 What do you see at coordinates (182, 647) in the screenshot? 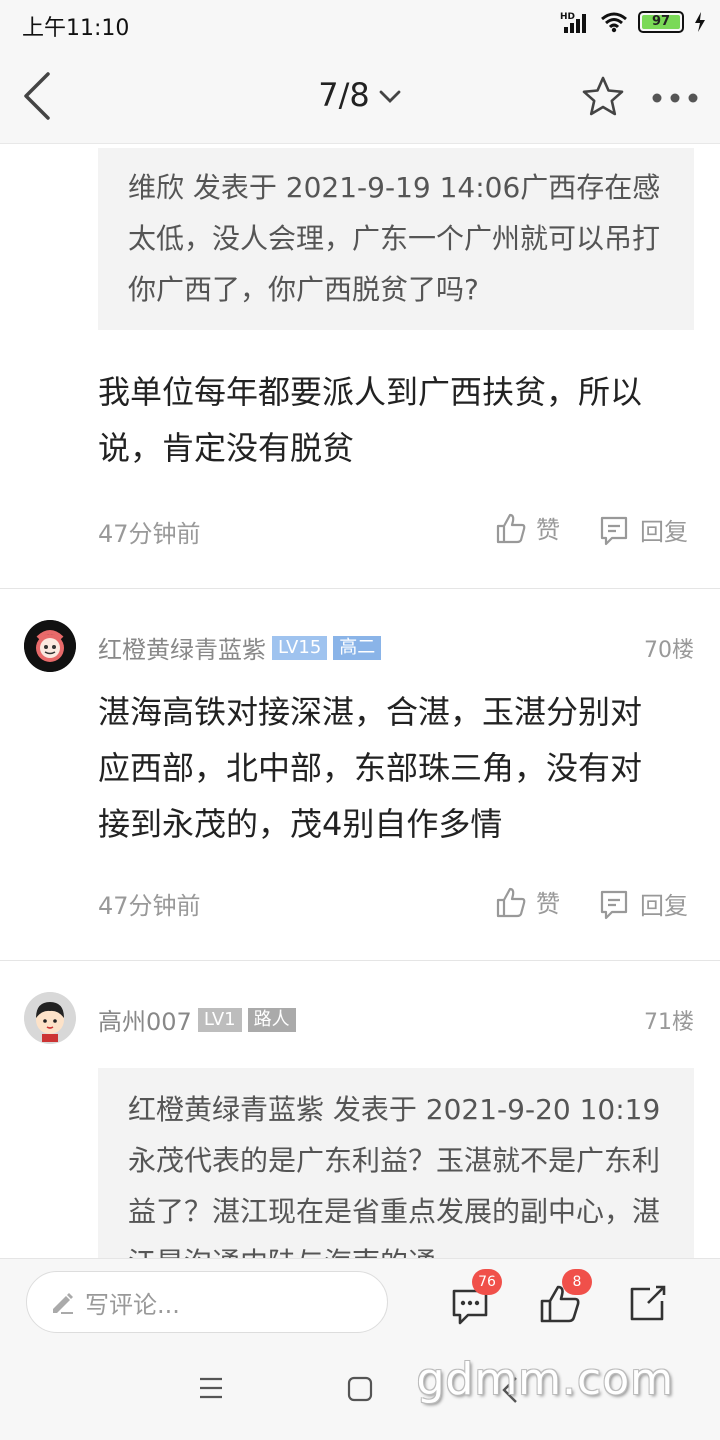
I see `username: 红橙黄绿青蓝紫` at bounding box center [182, 647].